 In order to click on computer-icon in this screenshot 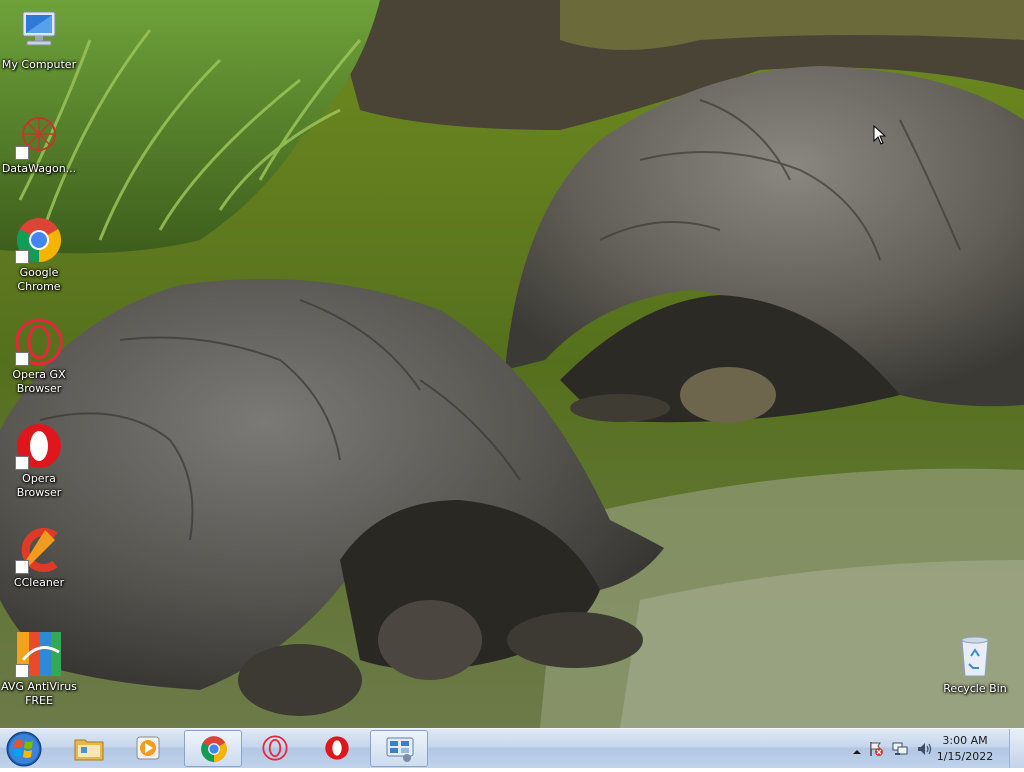, I will do `click(39, 32)`.